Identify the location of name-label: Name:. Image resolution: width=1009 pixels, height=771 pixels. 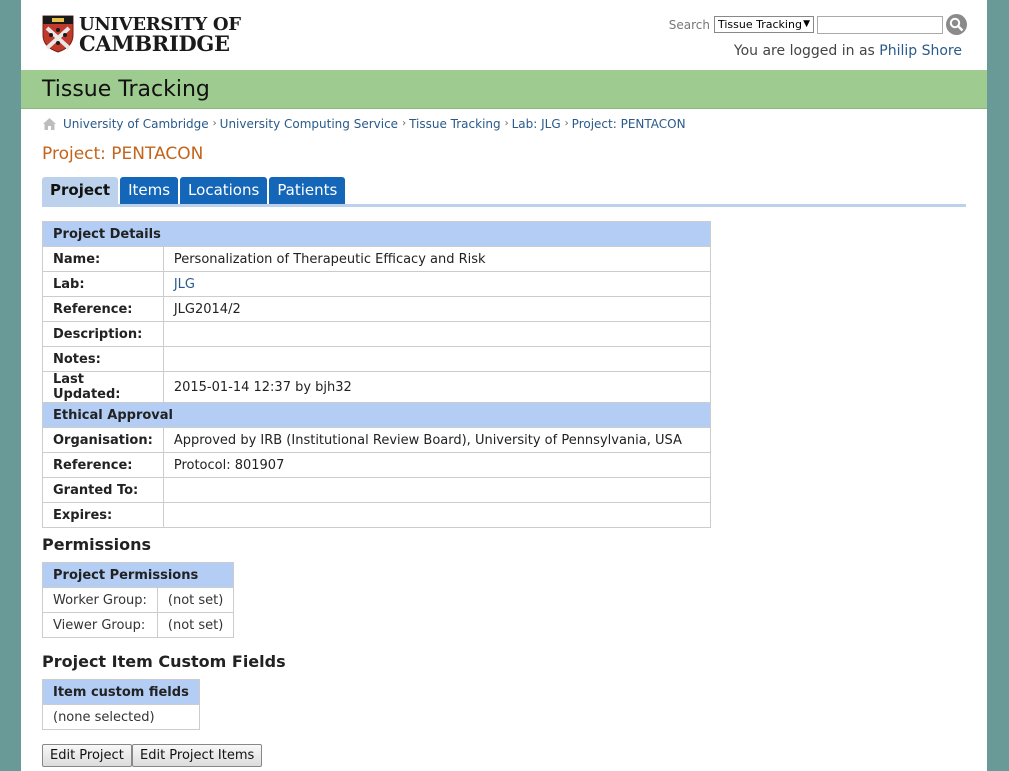
(103, 259).